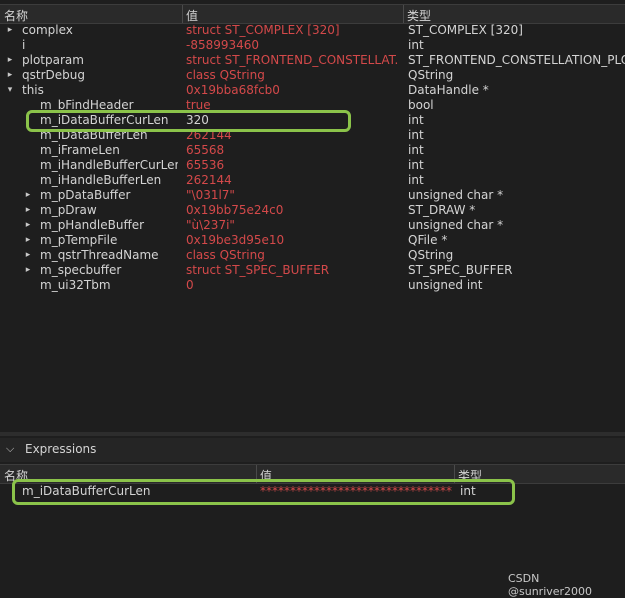  I want to click on locals-header-value: 值, so click(192, 15).